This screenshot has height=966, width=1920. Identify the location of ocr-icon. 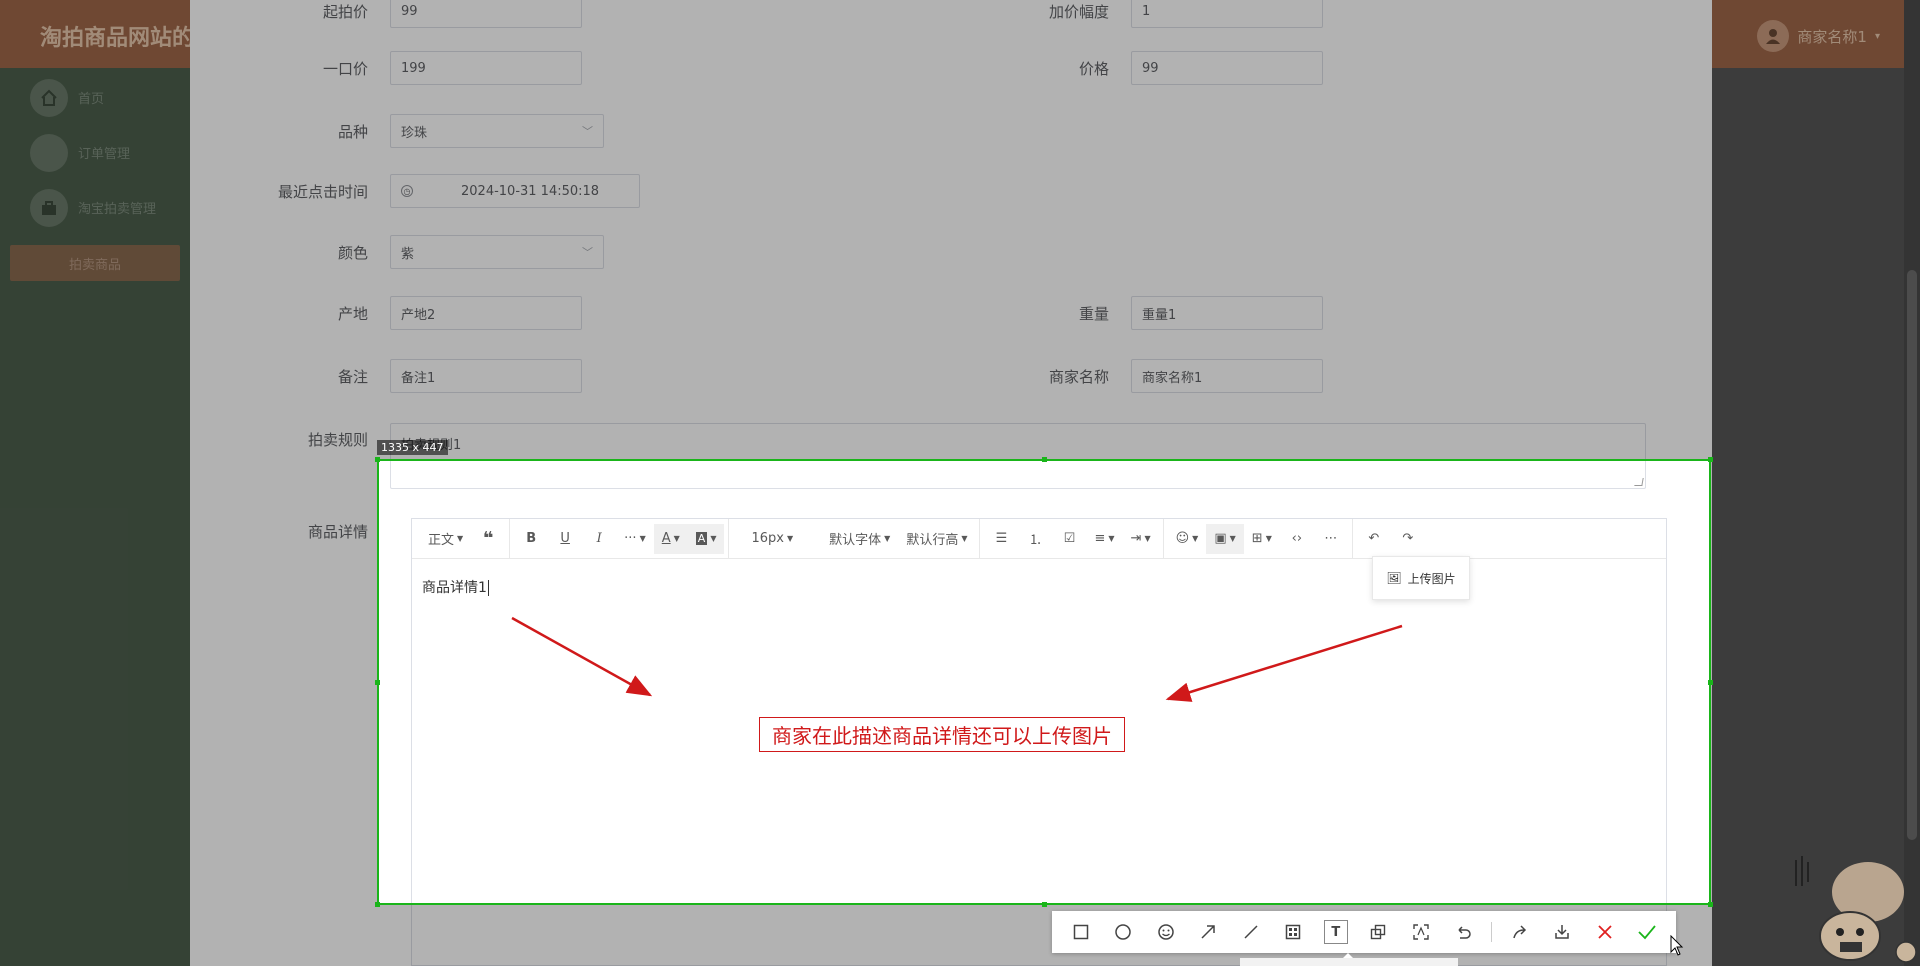
(1420, 932).